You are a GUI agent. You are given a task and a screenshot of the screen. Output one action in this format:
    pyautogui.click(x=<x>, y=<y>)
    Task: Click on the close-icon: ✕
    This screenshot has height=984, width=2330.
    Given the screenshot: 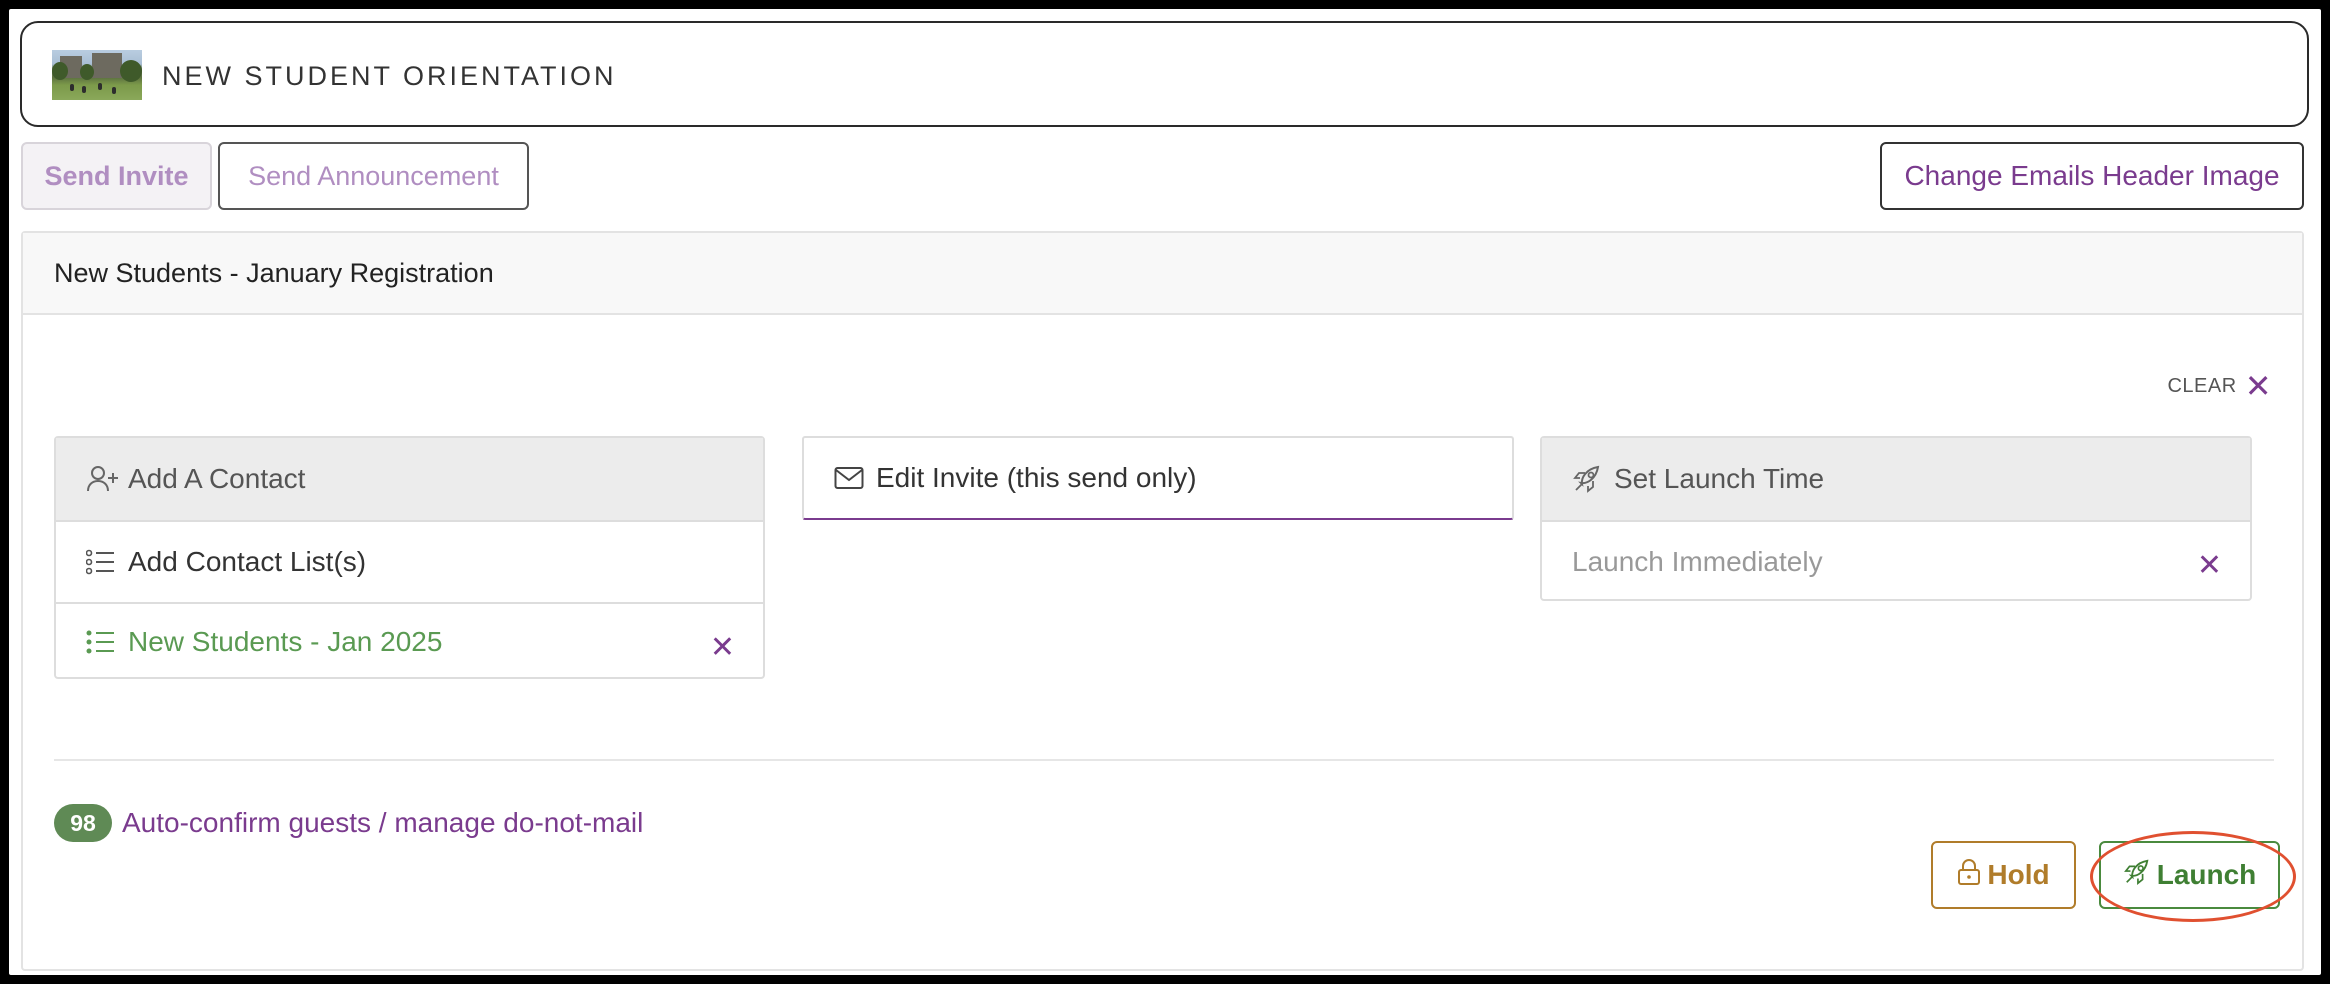 What is the action you would take?
    pyautogui.click(x=2258, y=386)
    